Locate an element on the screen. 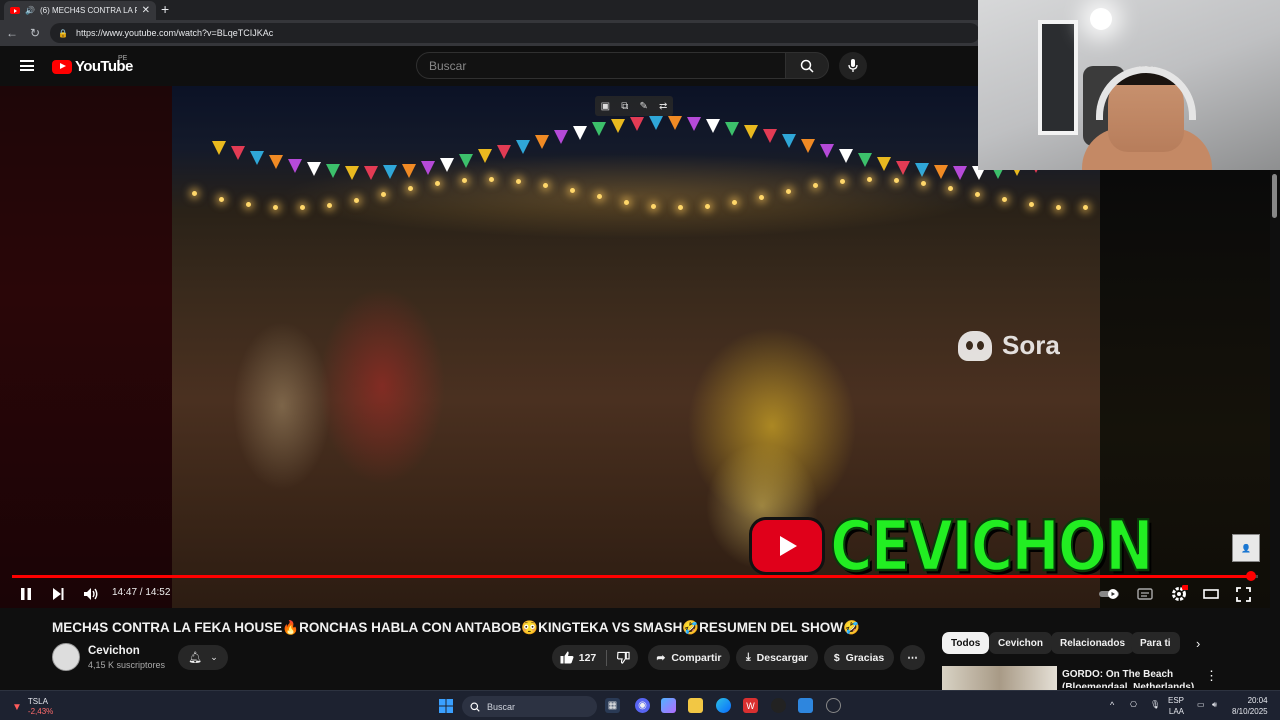 This screenshot has width=1280, height=720. more-horizontal-icon: ⋯ is located at coordinates (912, 657).